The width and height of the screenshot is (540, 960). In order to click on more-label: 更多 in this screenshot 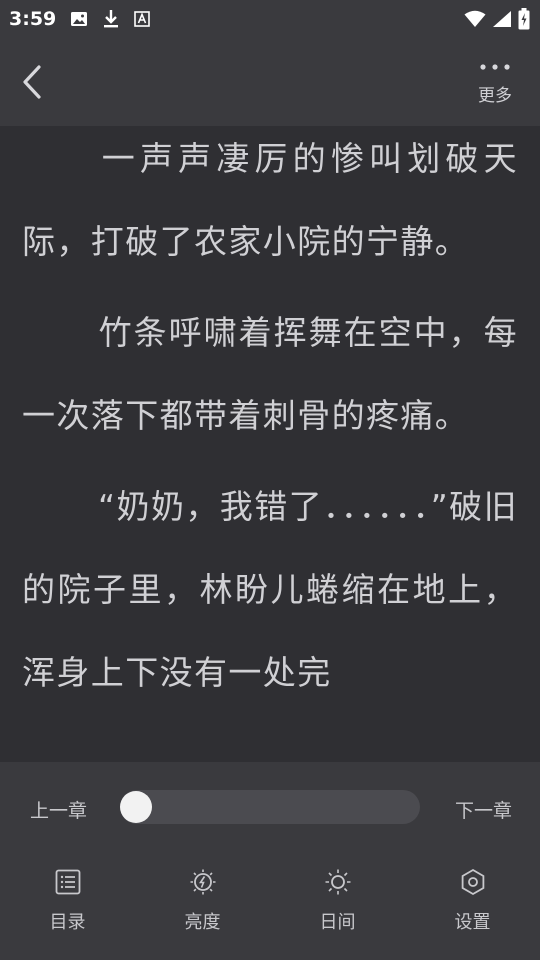, I will do `click(495, 96)`.